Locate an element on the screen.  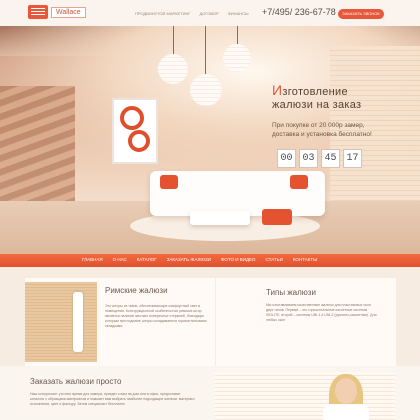
nav-item-articles: СТАТЬИ is located at coordinates (274, 259).